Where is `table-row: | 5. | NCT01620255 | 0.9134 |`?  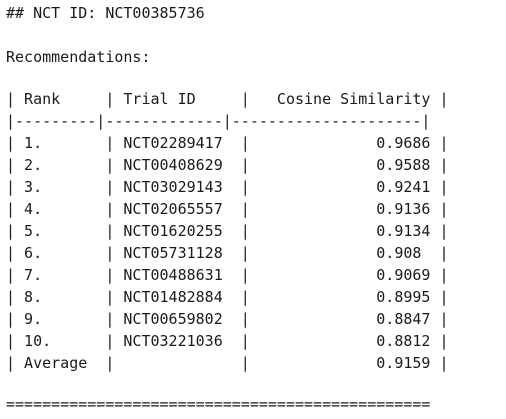
table-row: | 5. | NCT01620255 | 0.9134 | is located at coordinates (227, 231).